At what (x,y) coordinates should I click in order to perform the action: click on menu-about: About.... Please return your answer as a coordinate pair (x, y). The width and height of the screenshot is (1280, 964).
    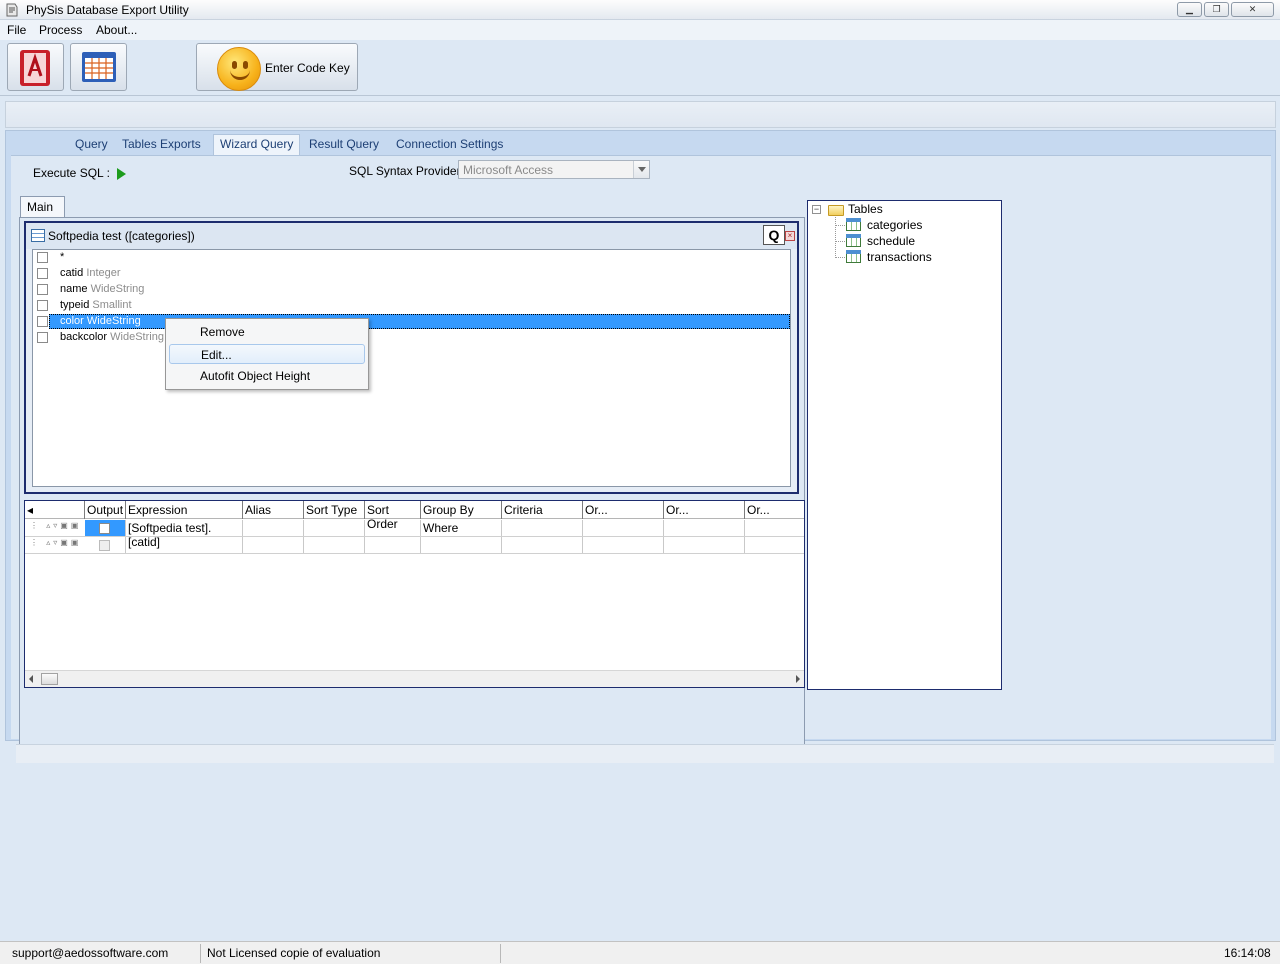
    Looking at the image, I should click on (116, 30).